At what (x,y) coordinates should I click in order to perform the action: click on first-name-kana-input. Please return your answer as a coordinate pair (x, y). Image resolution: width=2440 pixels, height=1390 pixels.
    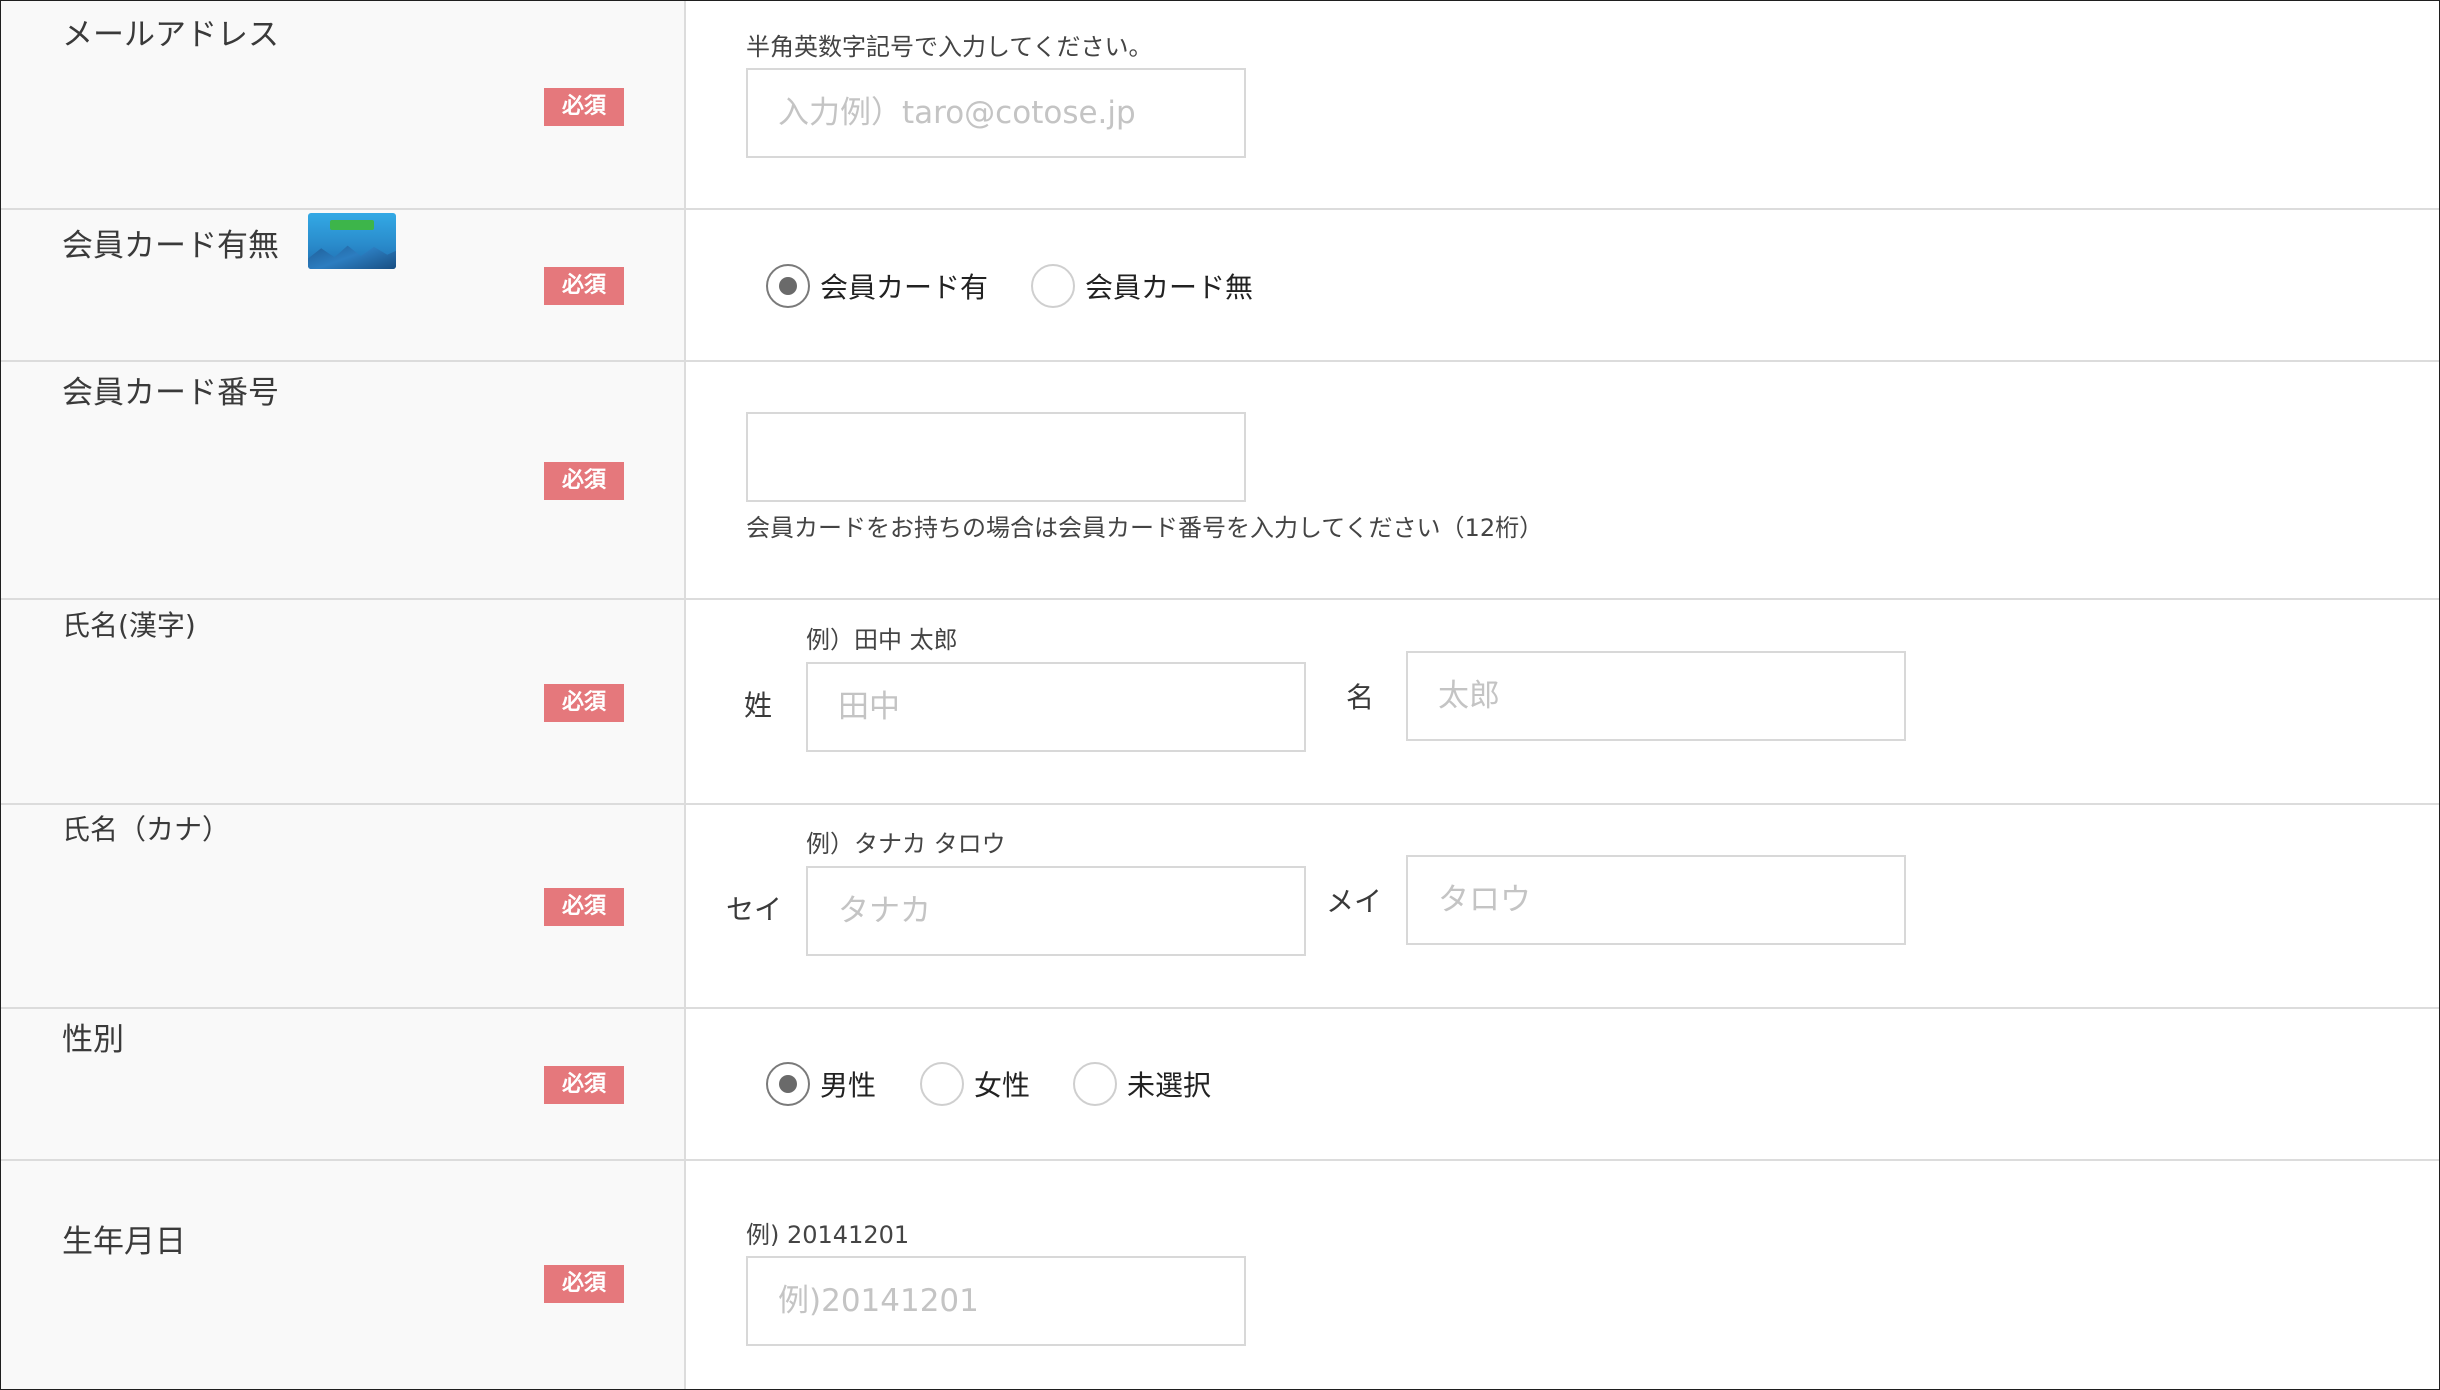
    Looking at the image, I should click on (1656, 900).